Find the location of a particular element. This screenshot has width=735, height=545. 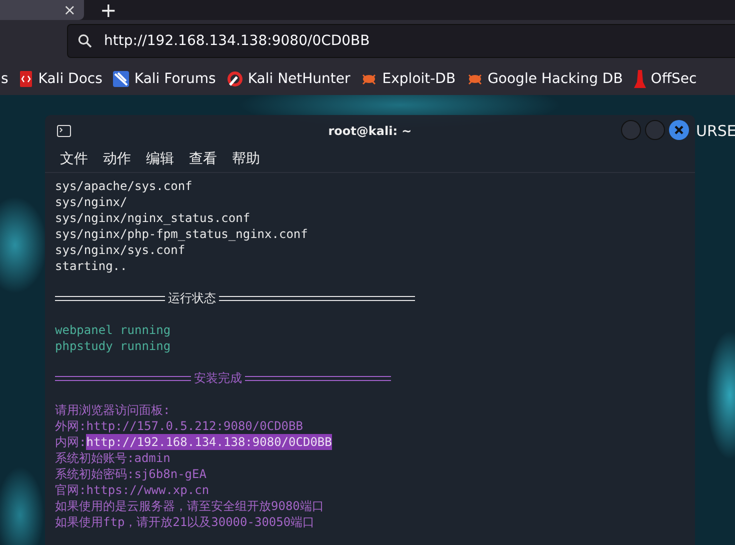

bookmark-link: Exploit-DB is located at coordinates (408, 78).